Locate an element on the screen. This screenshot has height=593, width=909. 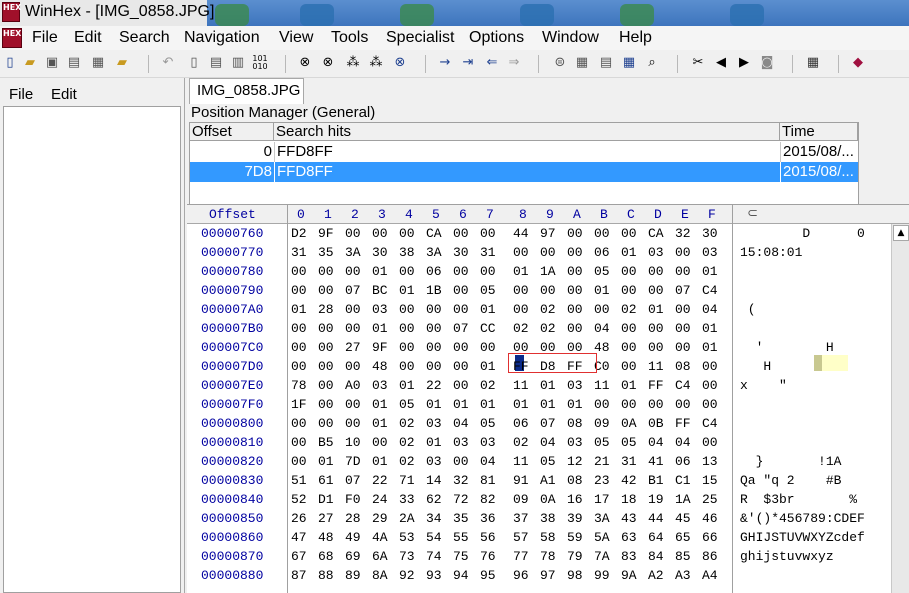
hex-byte: 30 is located at coordinates (383, 252).